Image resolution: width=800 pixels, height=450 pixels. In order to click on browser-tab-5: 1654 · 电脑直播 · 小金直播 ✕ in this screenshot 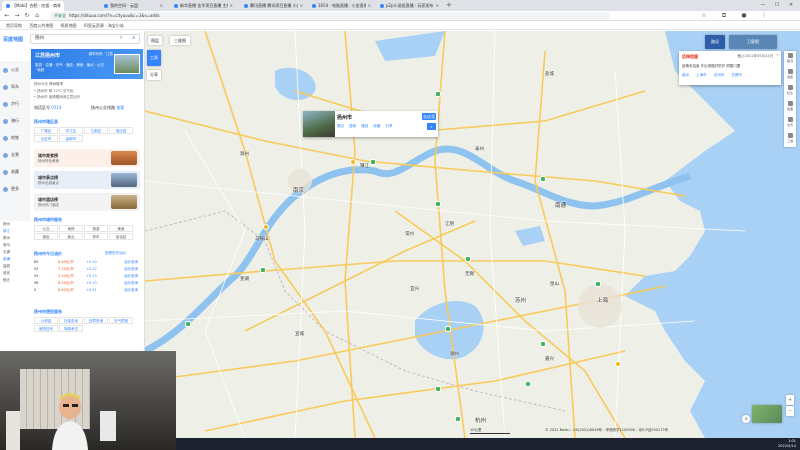, I will do `click(341, 6)`.